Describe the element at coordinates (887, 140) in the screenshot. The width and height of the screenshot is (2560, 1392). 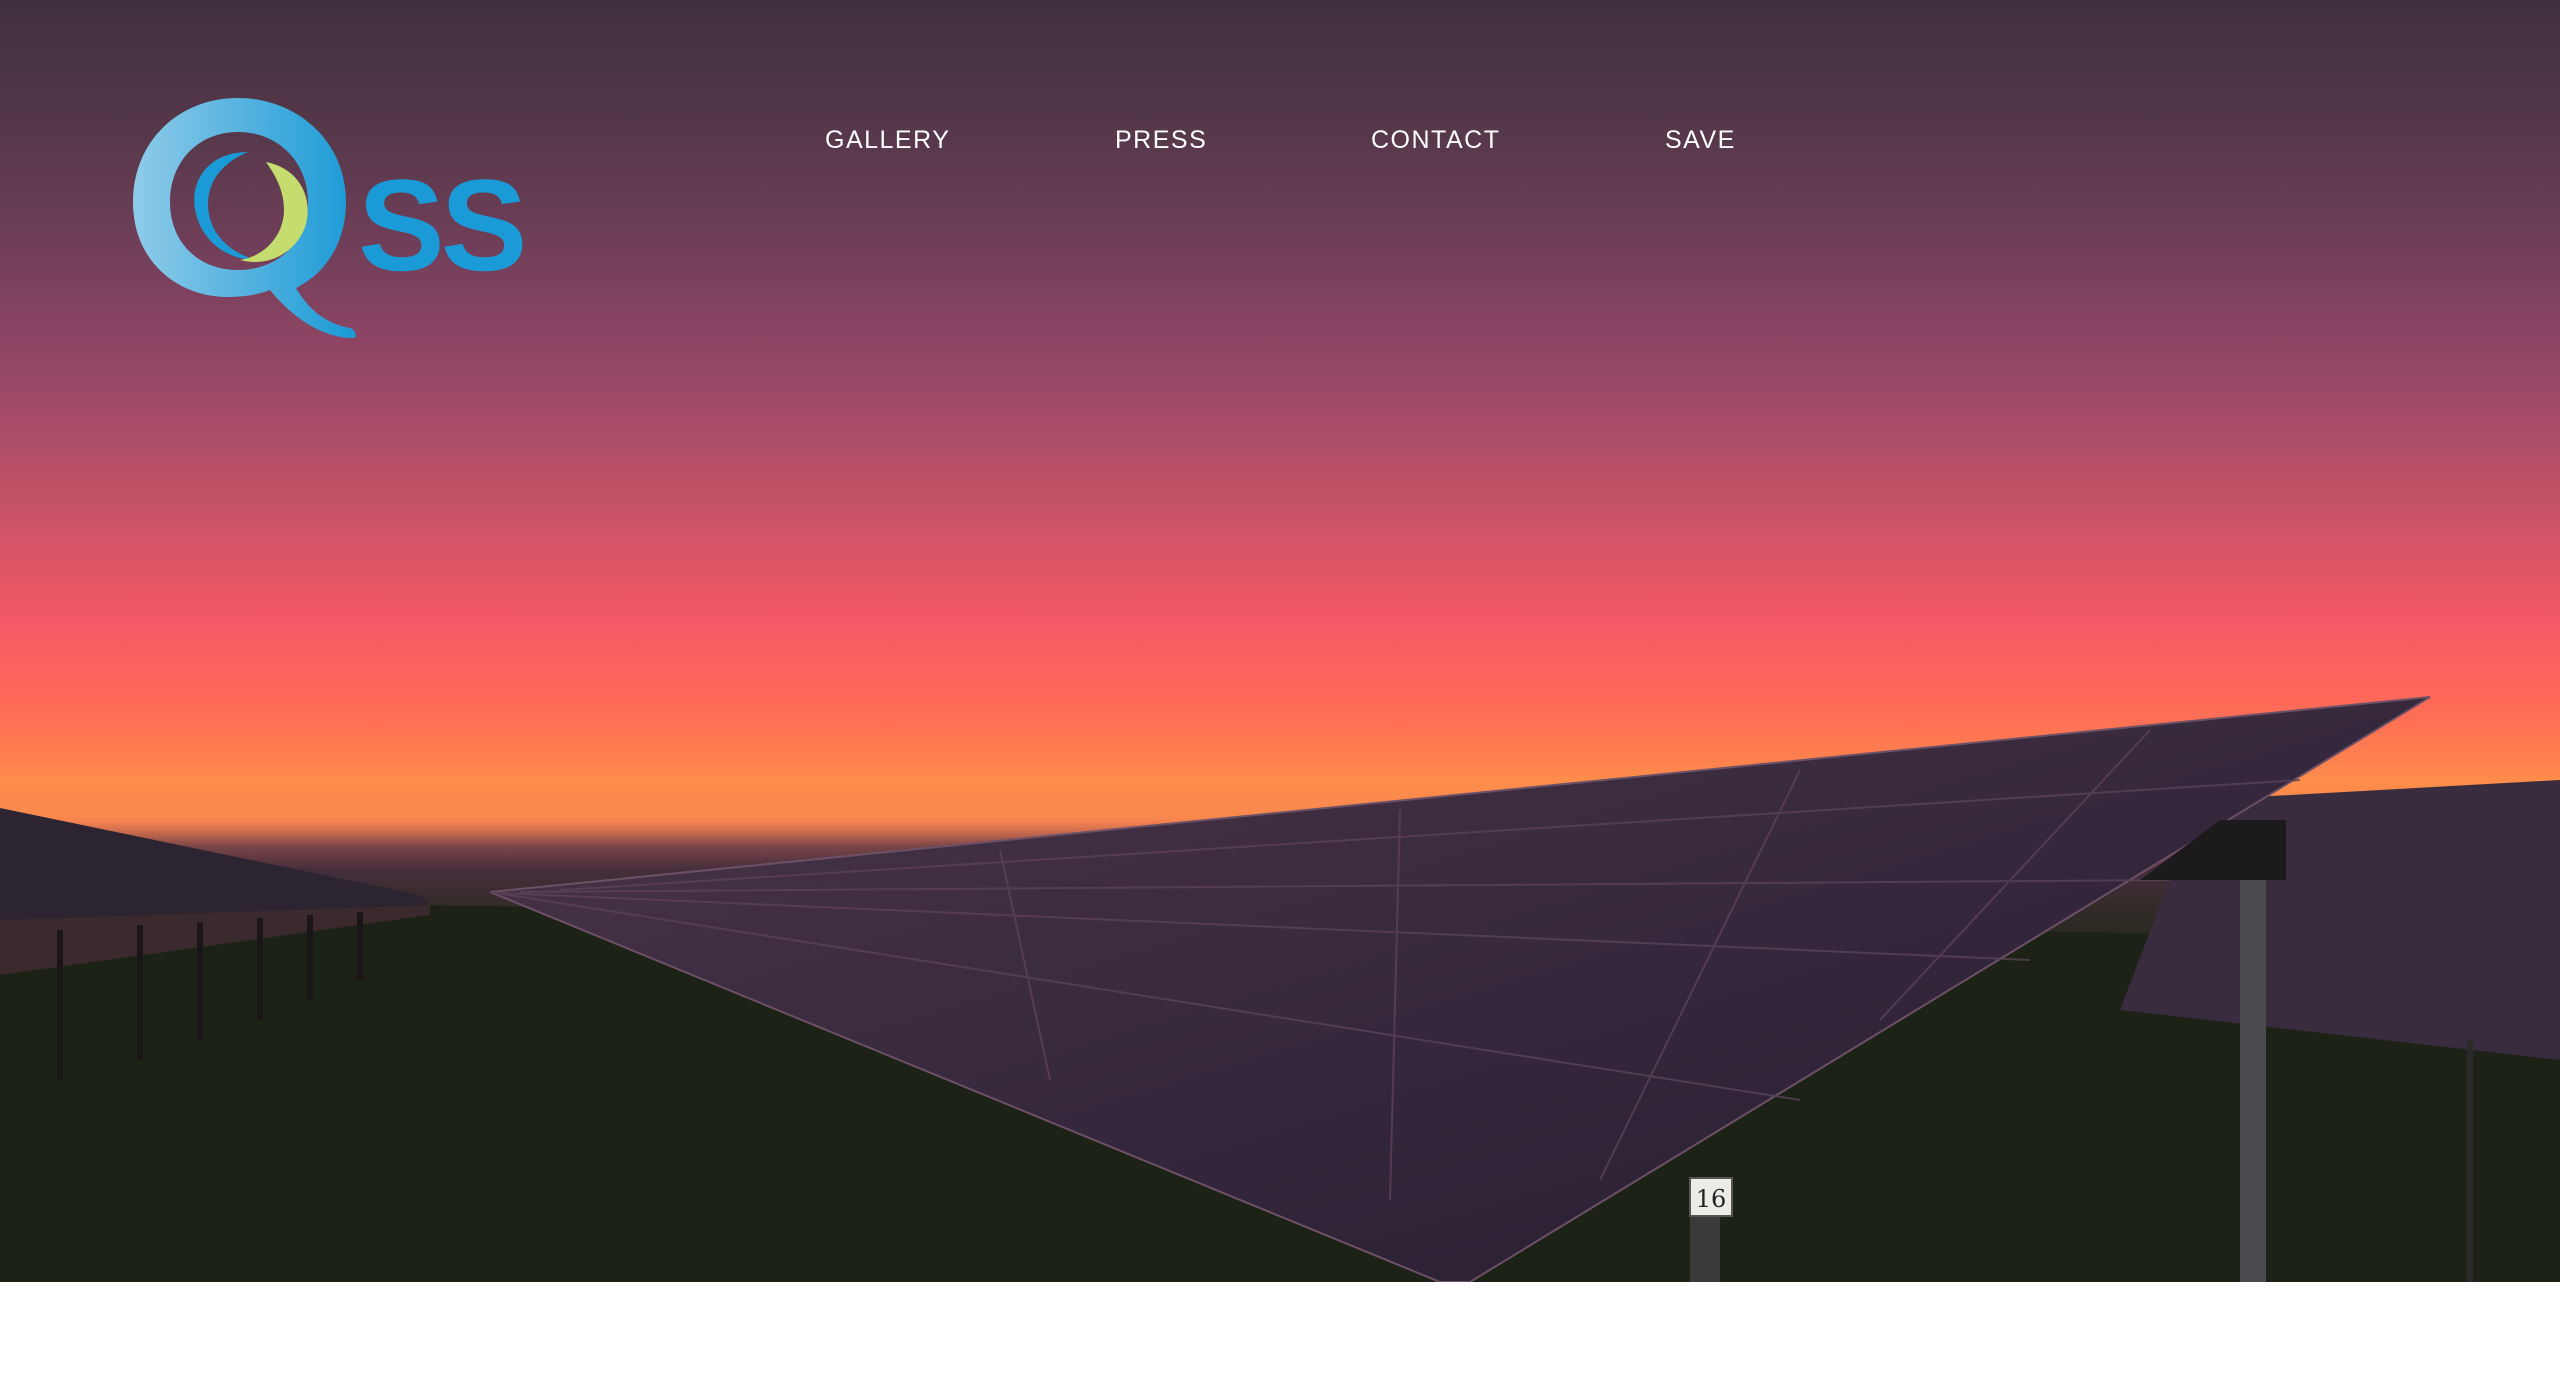
I see `nav-gallery-link: GALLERY` at that location.